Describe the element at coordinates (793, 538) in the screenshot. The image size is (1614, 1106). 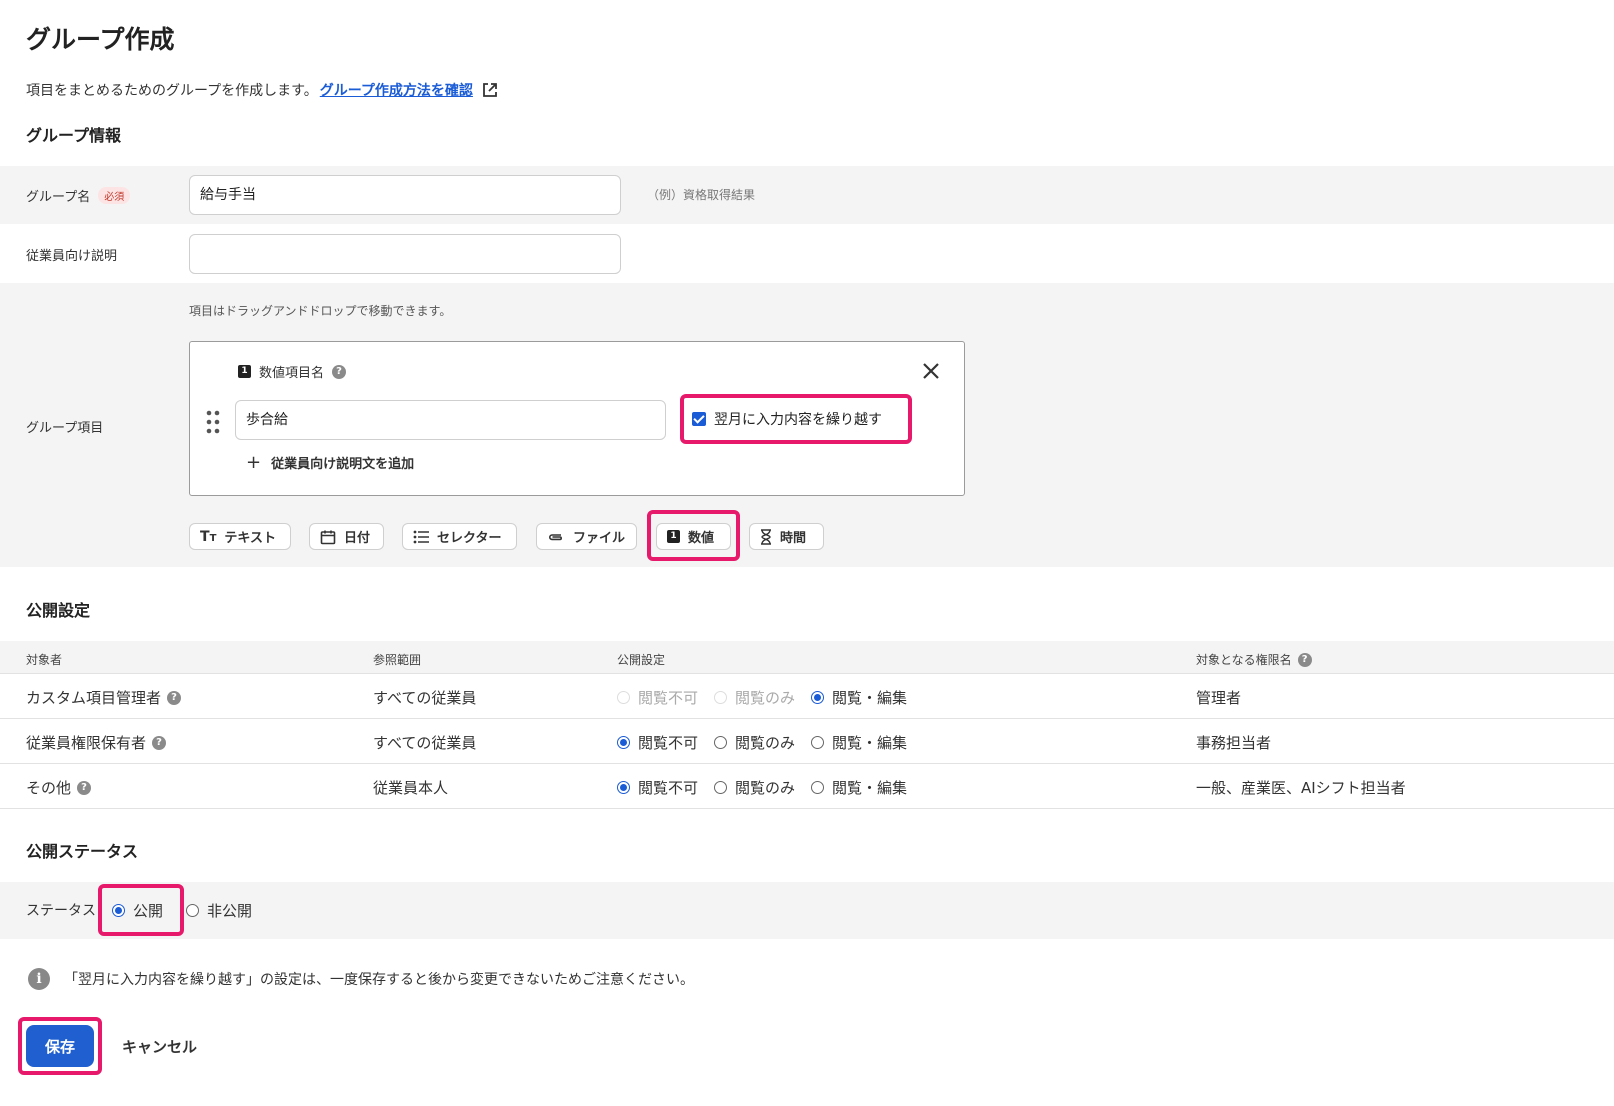
I see `add-time-label: 時間` at that location.